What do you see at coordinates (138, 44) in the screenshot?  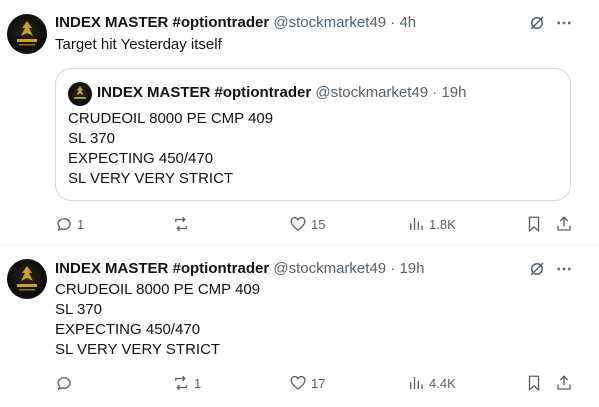 I see `tweet-text: Target hit Yesterday itself` at bounding box center [138, 44].